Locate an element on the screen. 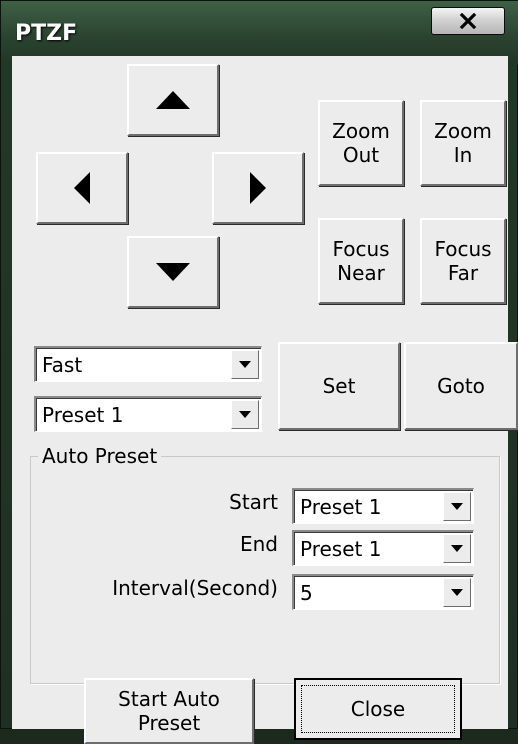 The image size is (518, 744). close-button: Close is located at coordinates (378, 709).